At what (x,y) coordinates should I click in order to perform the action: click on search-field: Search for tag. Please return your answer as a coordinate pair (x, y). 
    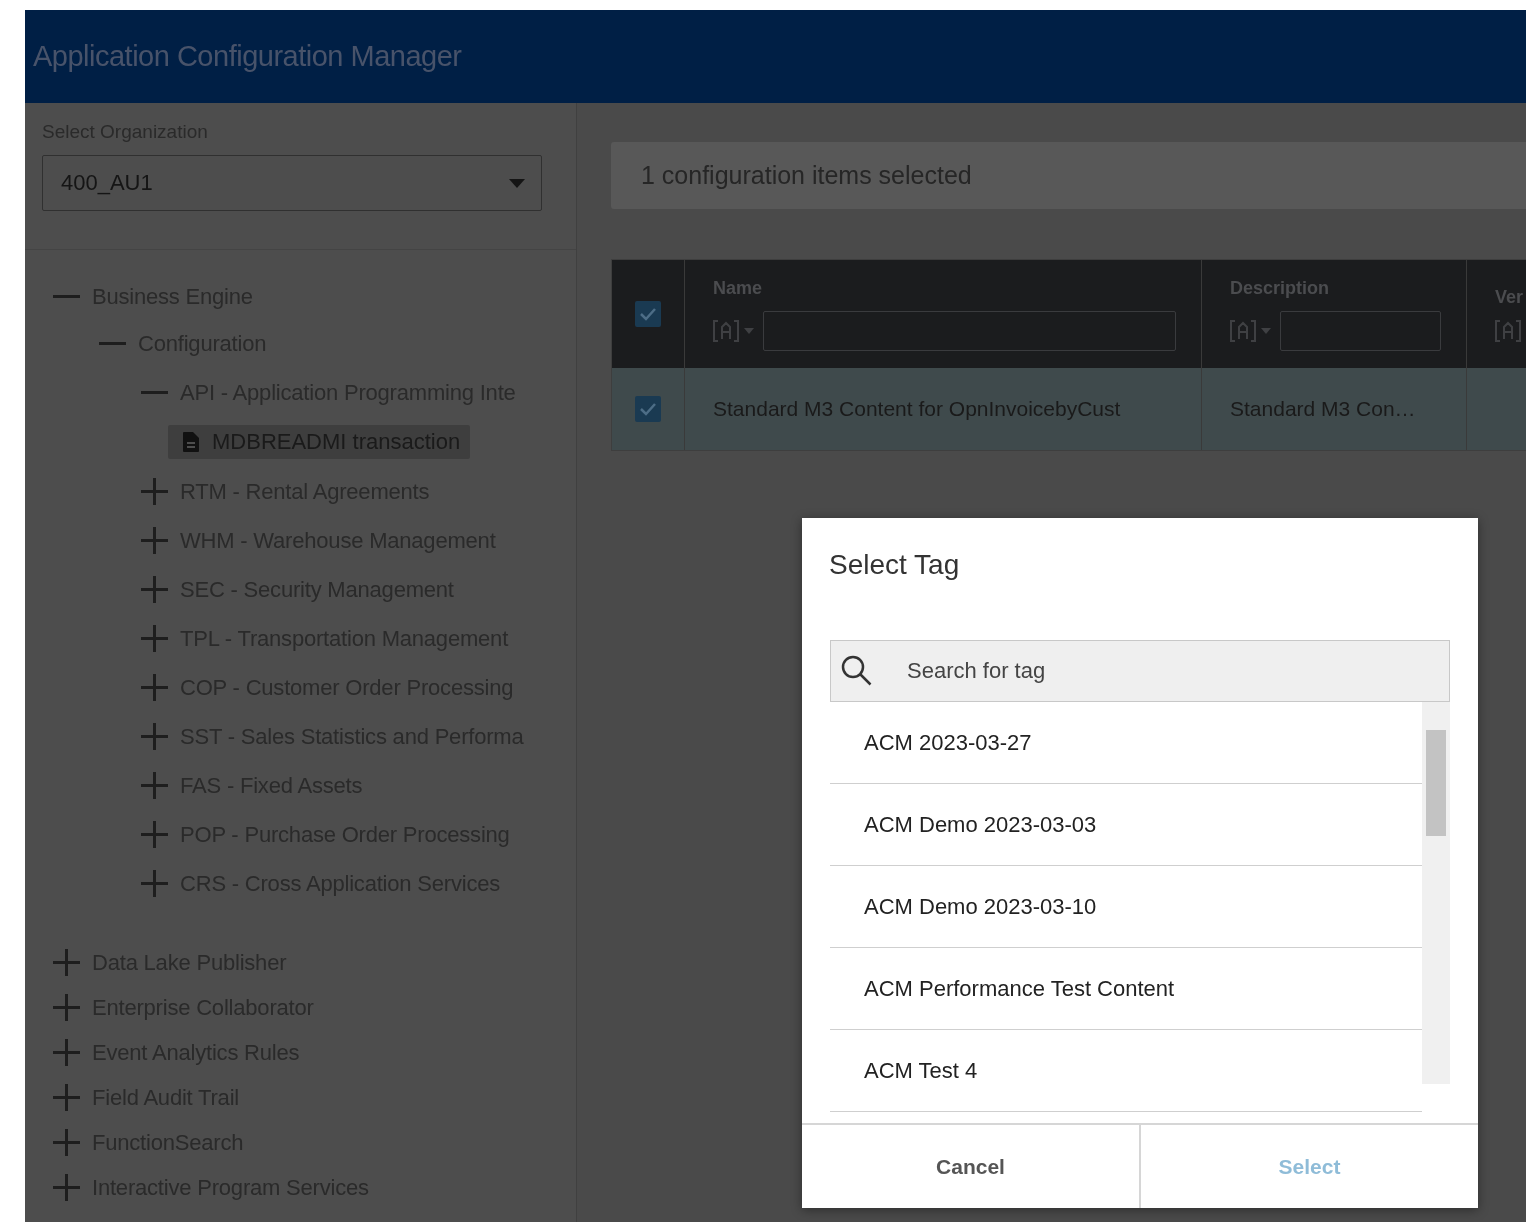
    Looking at the image, I should click on (1140, 671).